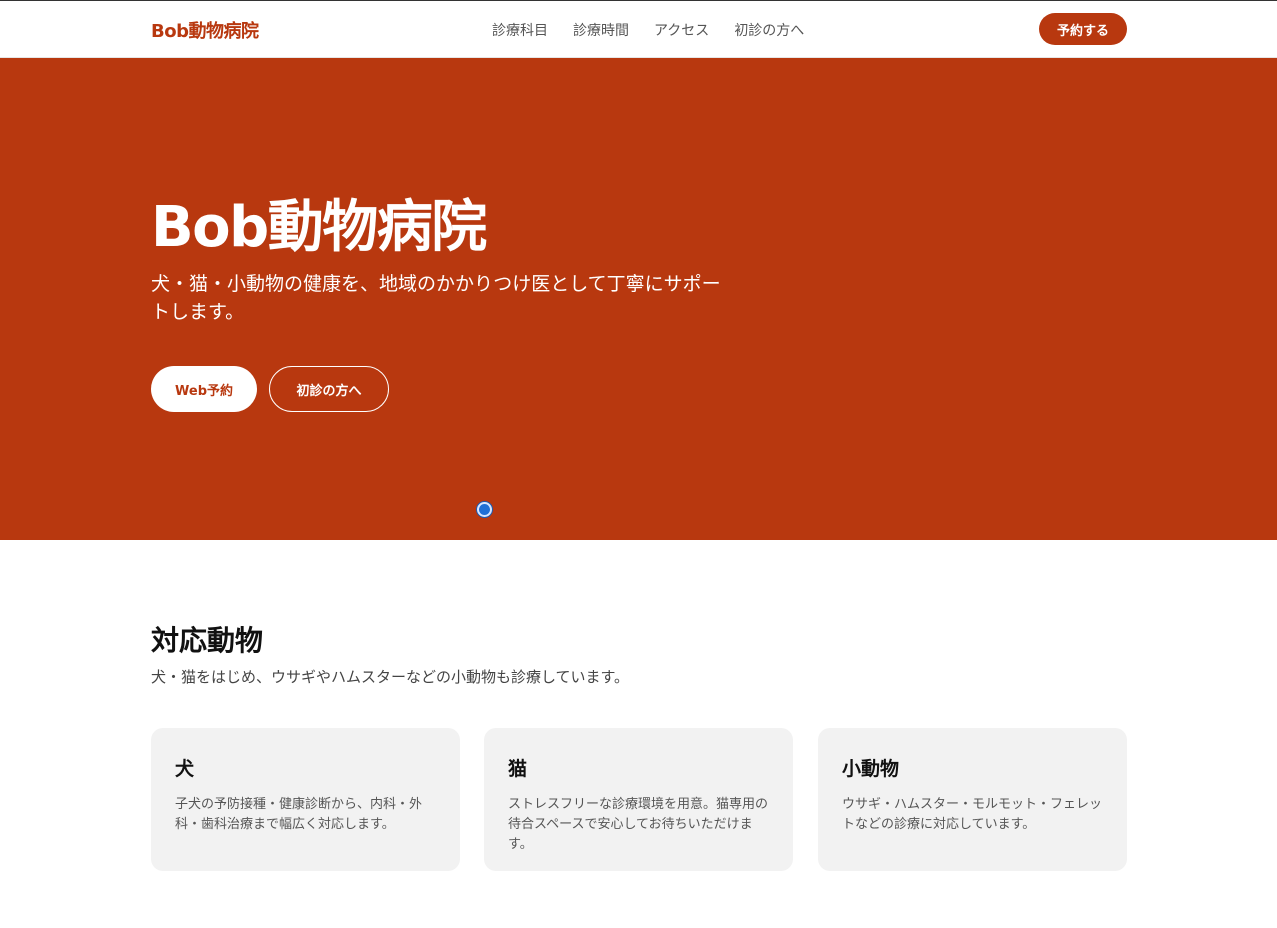 The width and height of the screenshot is (1277, 928). Describe the element at coordinates (484, 509) in the screenshot. I see `cursor-indicator-icon` at that location.